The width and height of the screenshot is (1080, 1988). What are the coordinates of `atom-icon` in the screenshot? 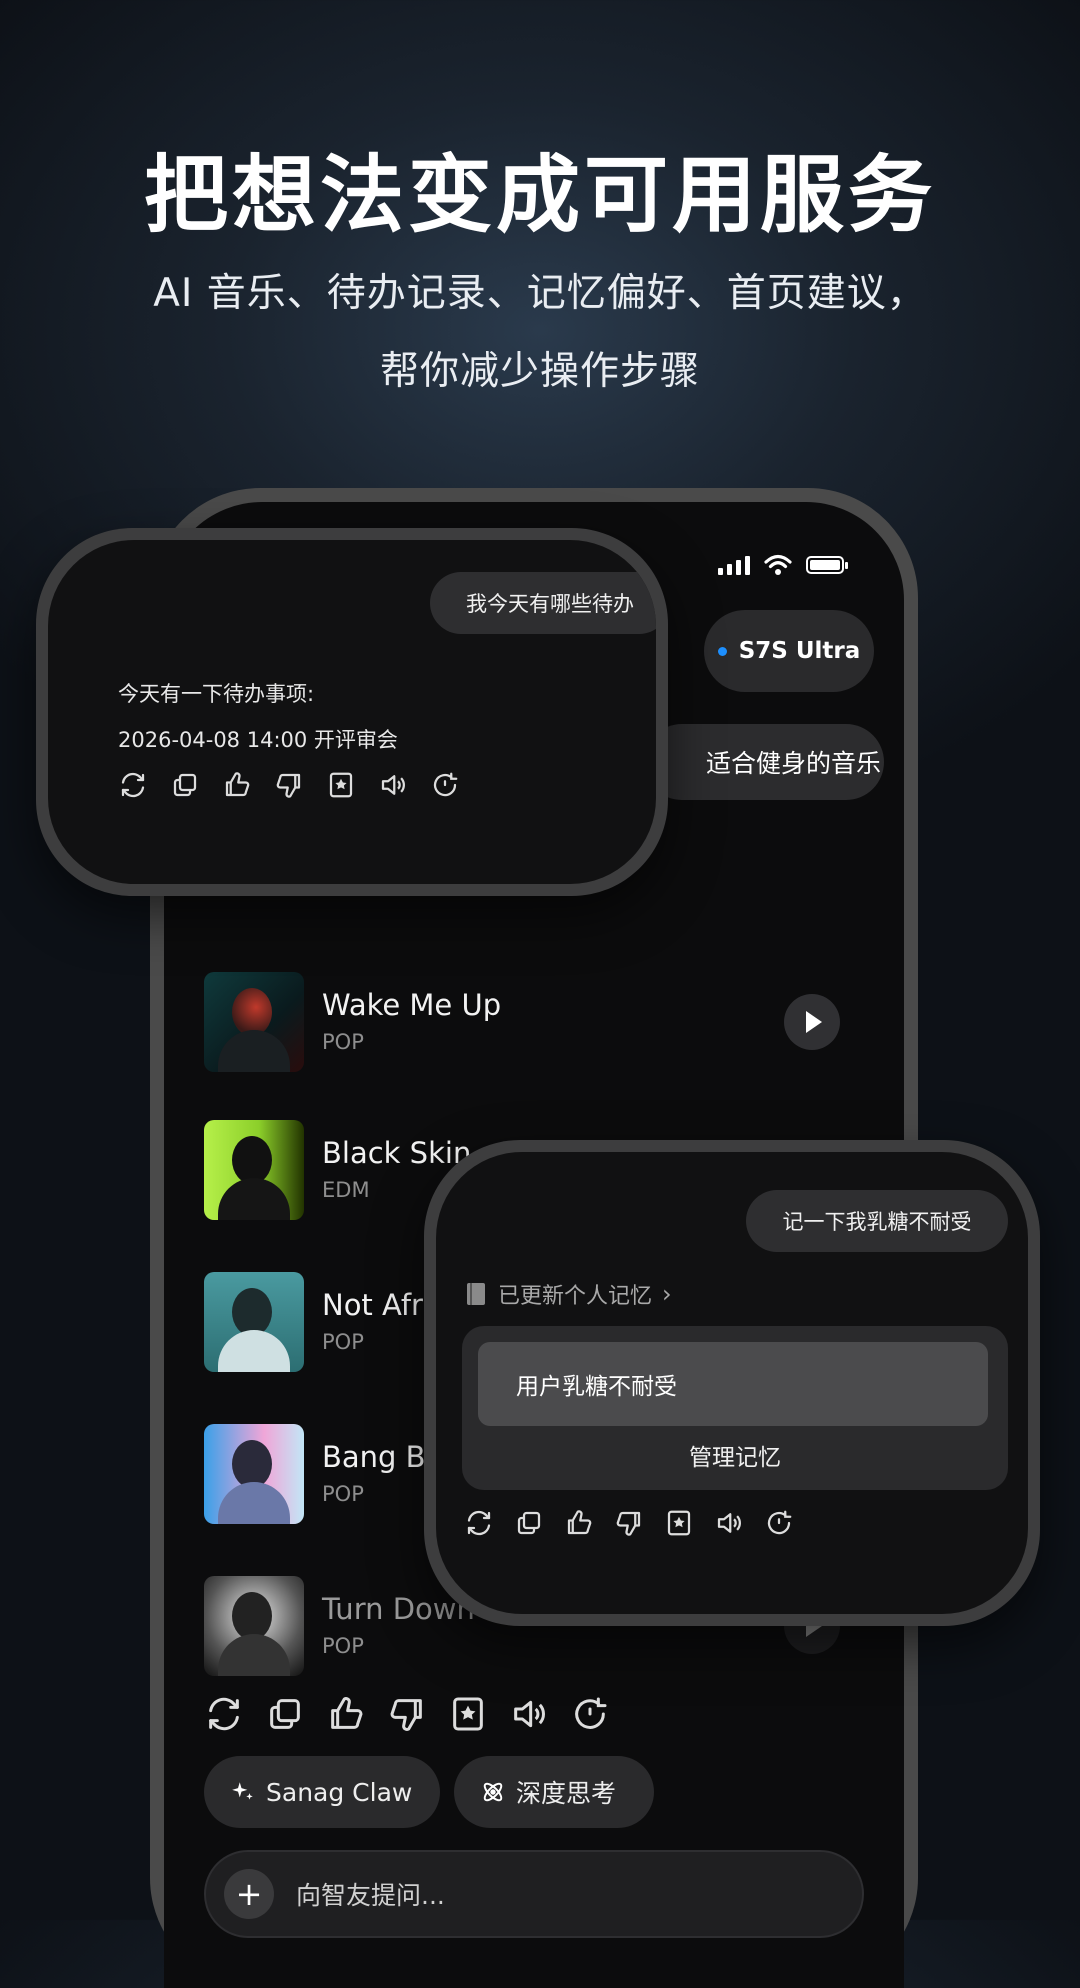 It's located at (493, 1792).